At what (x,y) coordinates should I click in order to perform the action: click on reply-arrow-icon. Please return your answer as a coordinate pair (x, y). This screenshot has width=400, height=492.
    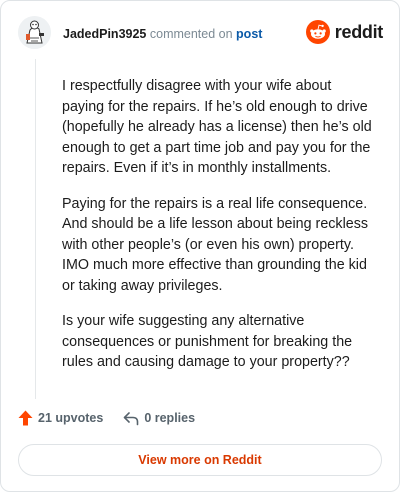
    Looking at the image, I should click on (131, 418).